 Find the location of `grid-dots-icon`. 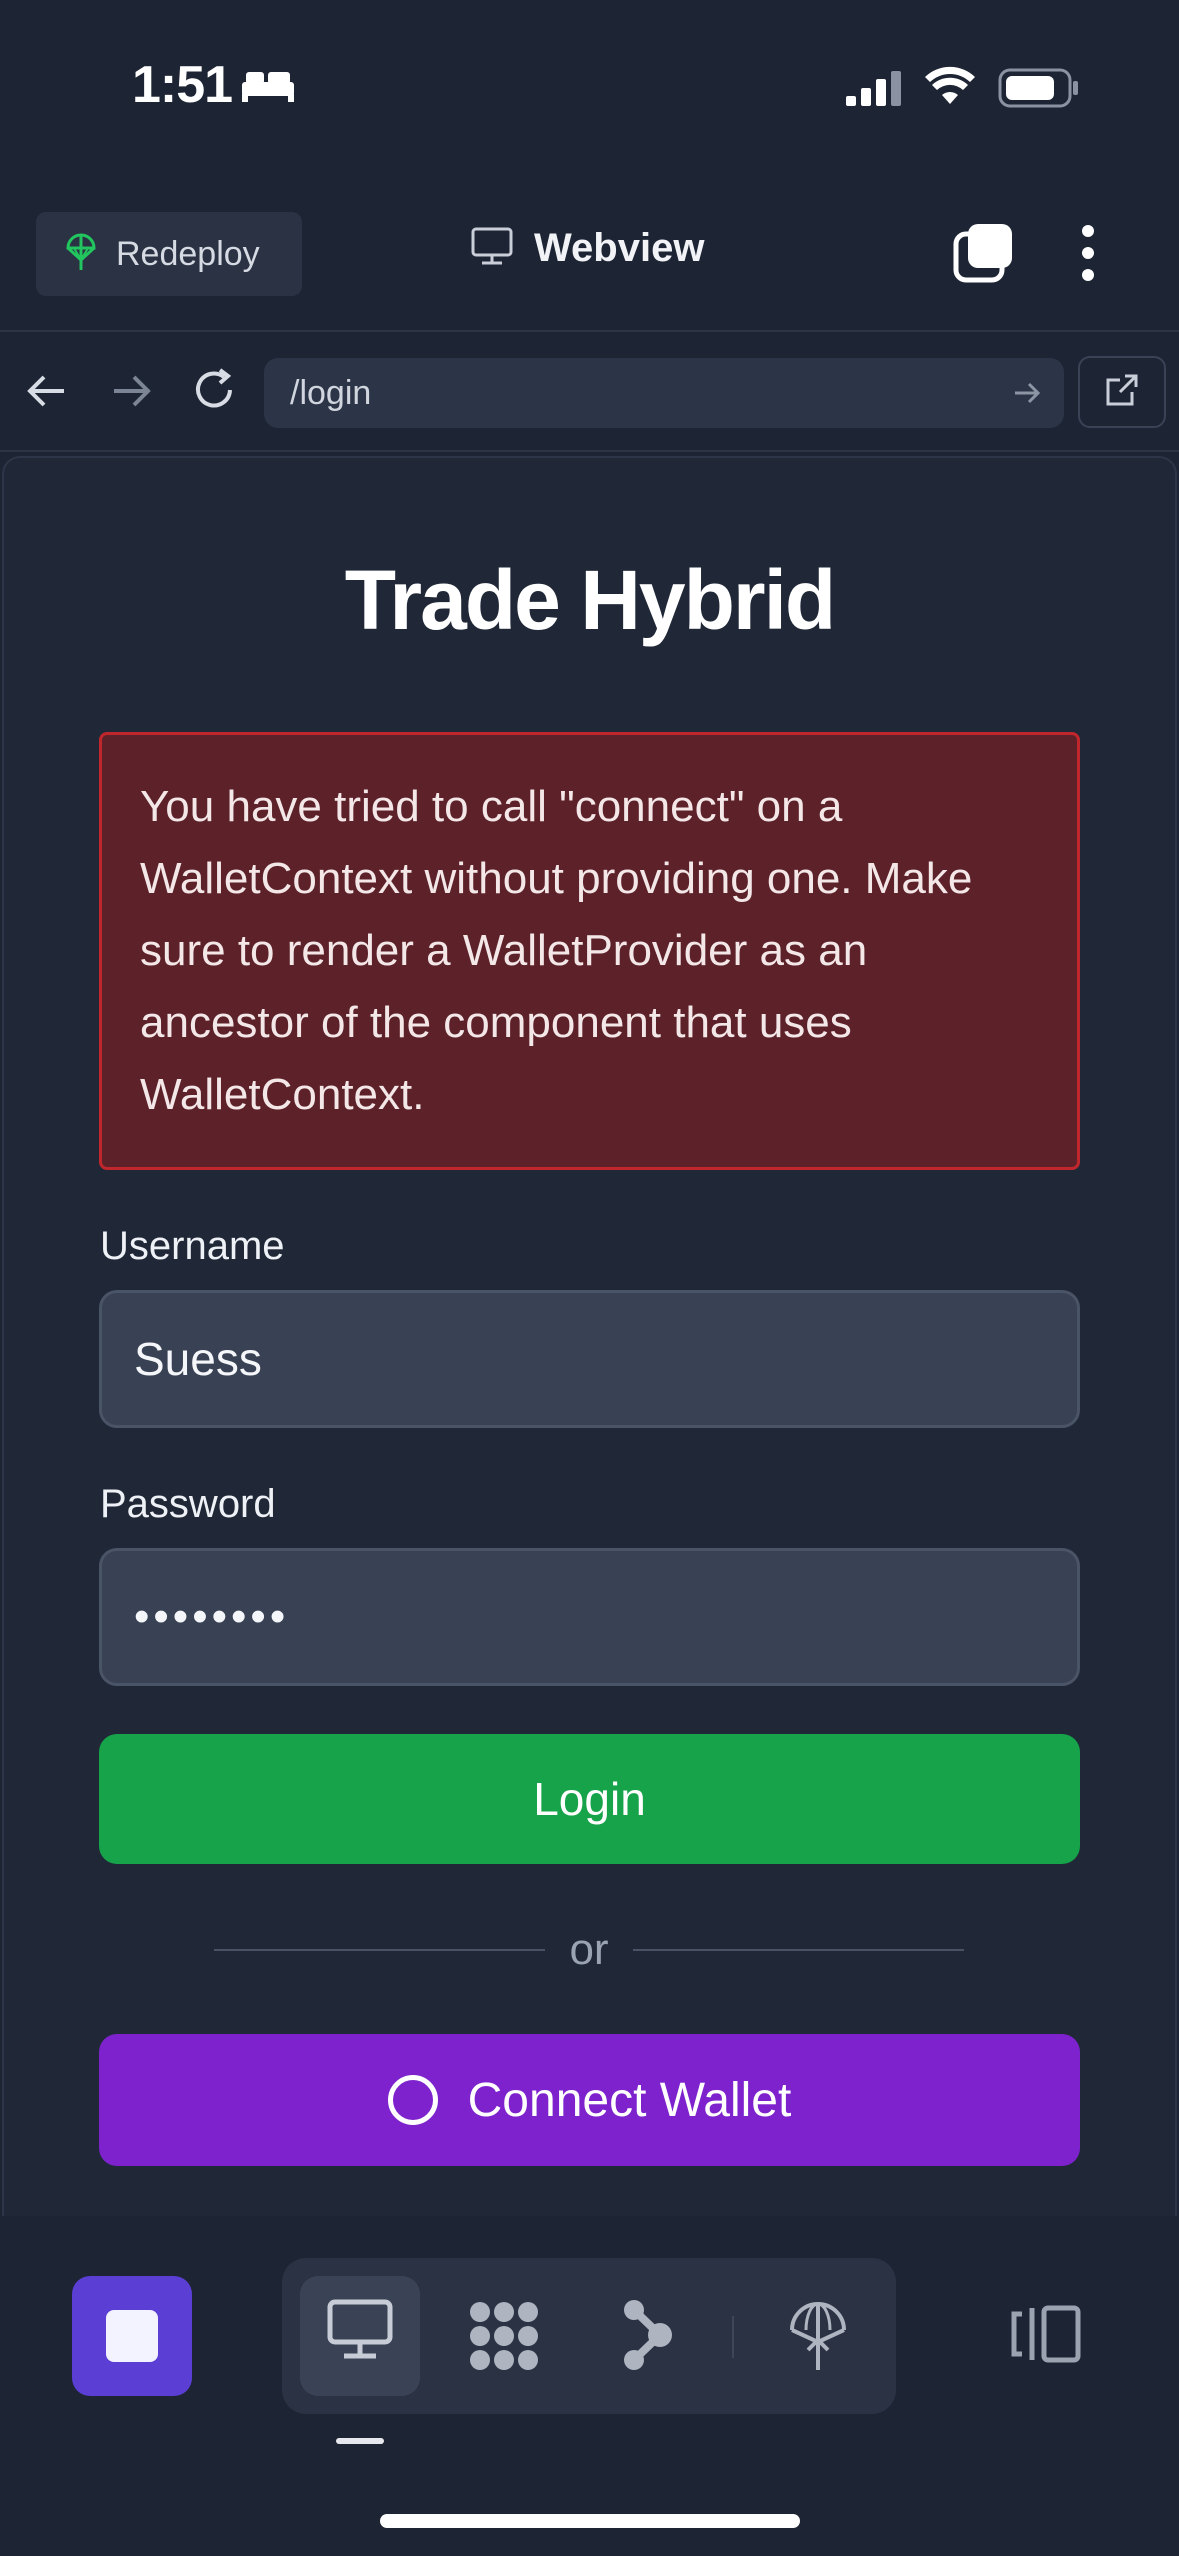

grid-dots-icon is located at coordinates (504, 2338).